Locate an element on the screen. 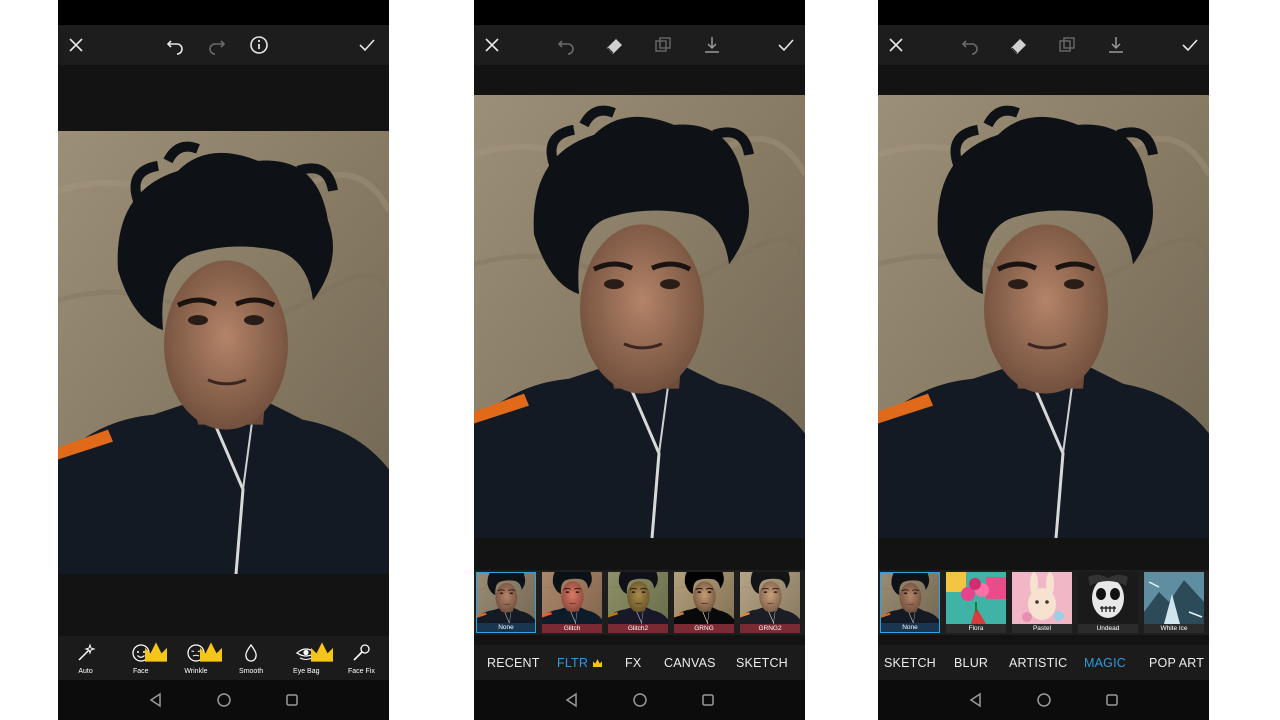 This screenshot has width=1280, height=720. tool-label: Eye Bag is located at coordinates (306, 671).